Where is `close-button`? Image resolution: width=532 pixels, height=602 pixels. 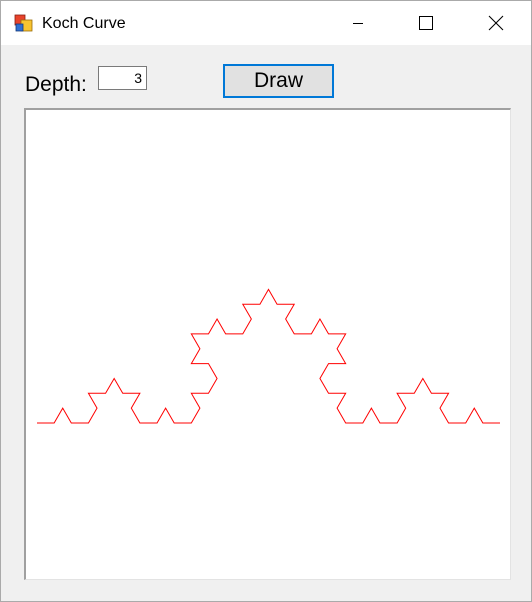
close-button is located at coordinates (496, 23).